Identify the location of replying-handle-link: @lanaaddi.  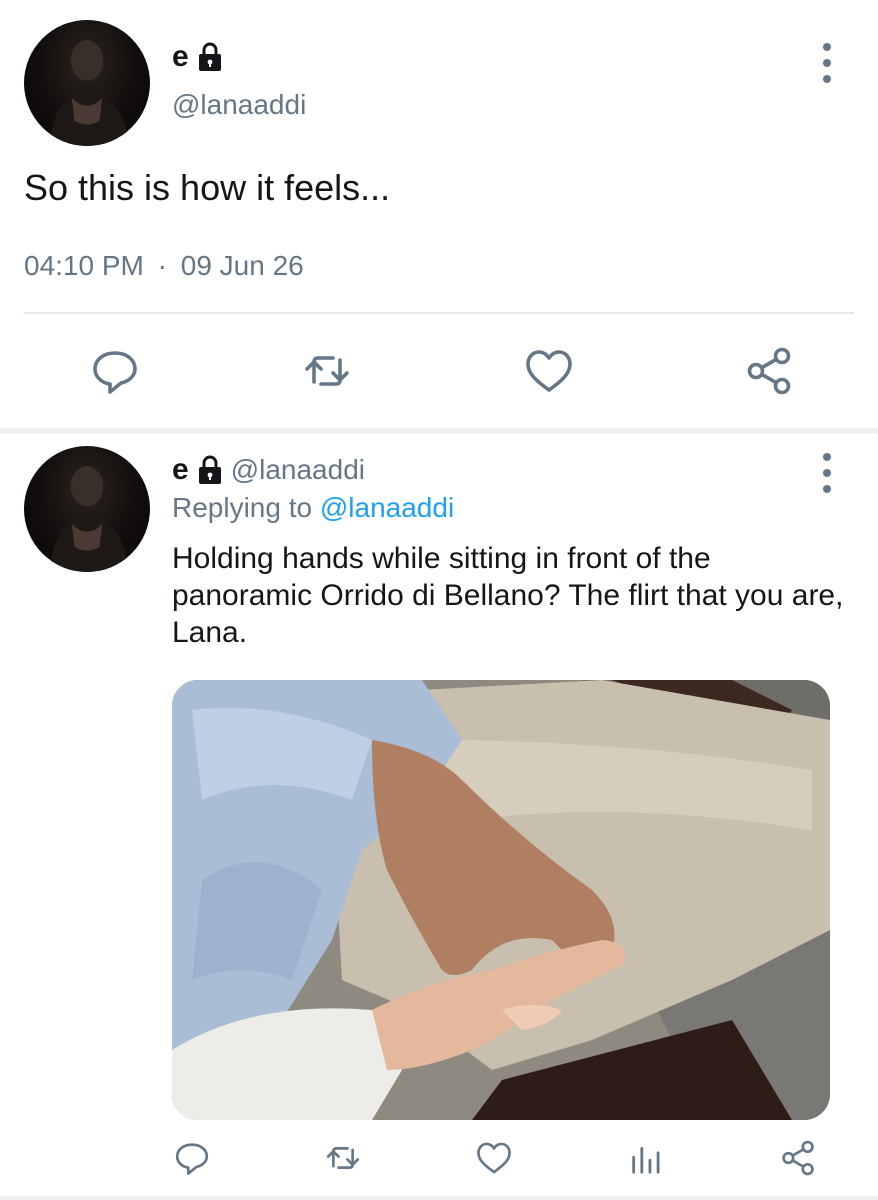
(387, 507).